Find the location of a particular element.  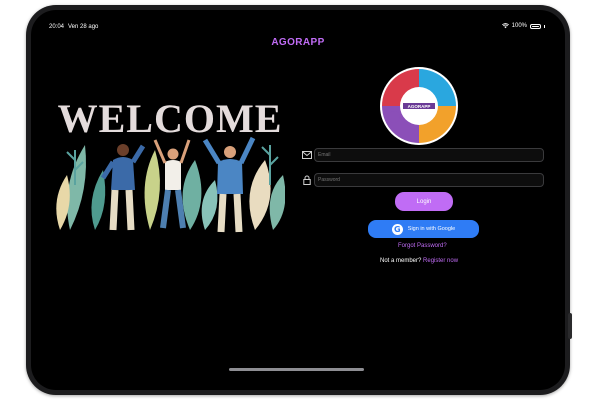

password-row is located at coordinates (424, 180).